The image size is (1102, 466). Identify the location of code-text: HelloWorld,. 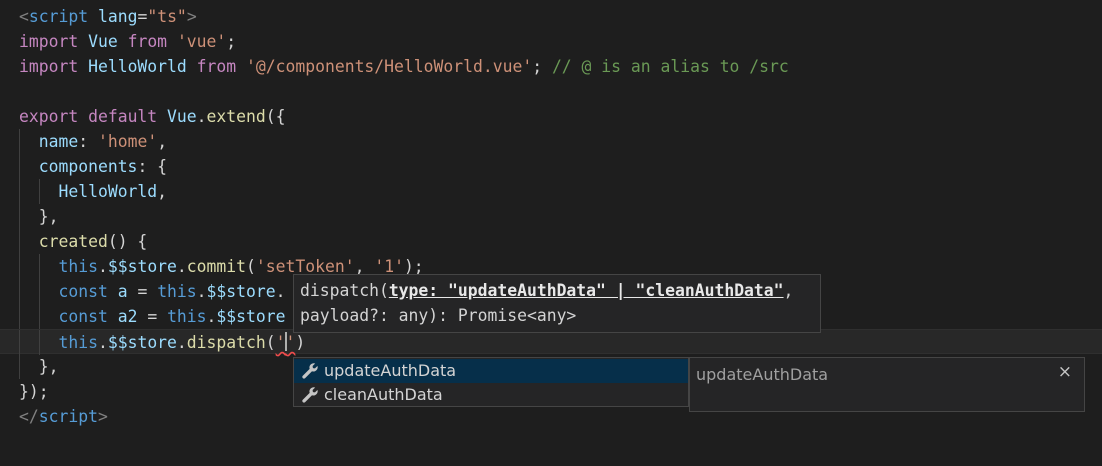
(93, 191).